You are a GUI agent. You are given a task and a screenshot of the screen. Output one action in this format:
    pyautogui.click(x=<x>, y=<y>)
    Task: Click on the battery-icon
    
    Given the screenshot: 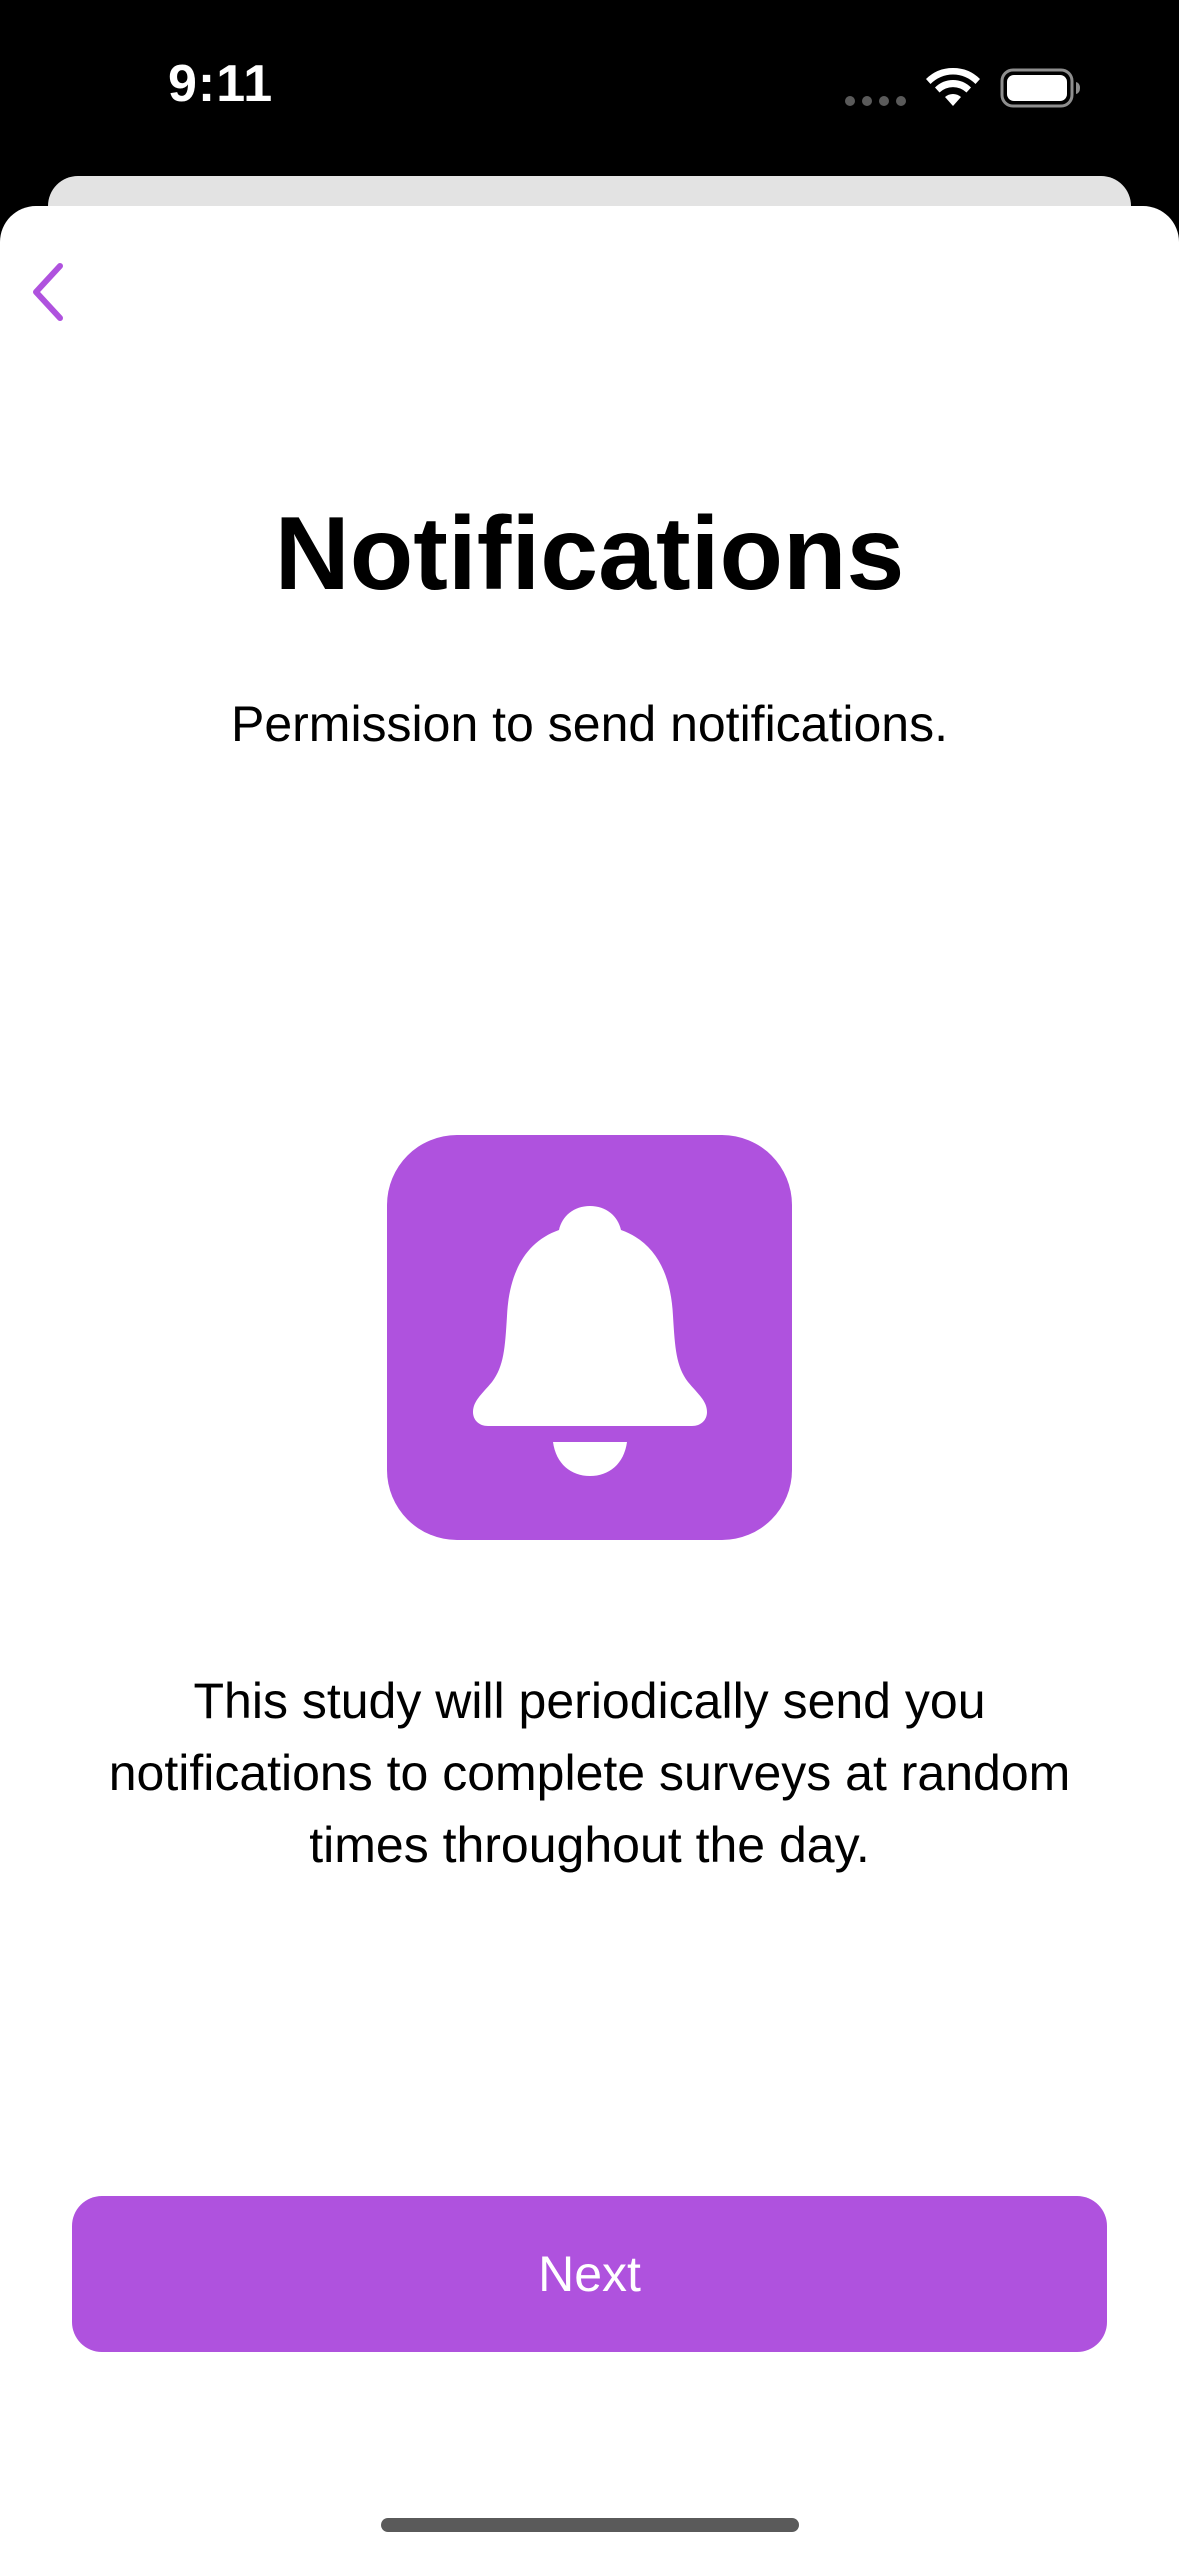 What is the action you would take?
    pyautogui.click(x=1040, y=88)
    